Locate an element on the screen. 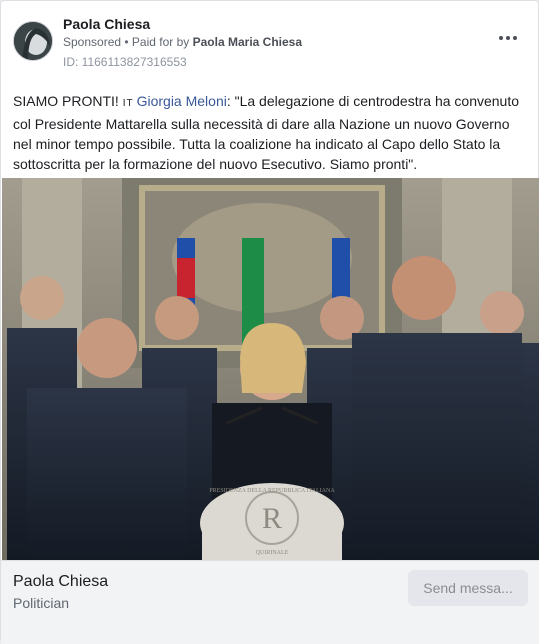  lectern-text-bottom: QUIRINALE is located at coordinates (272, 553).